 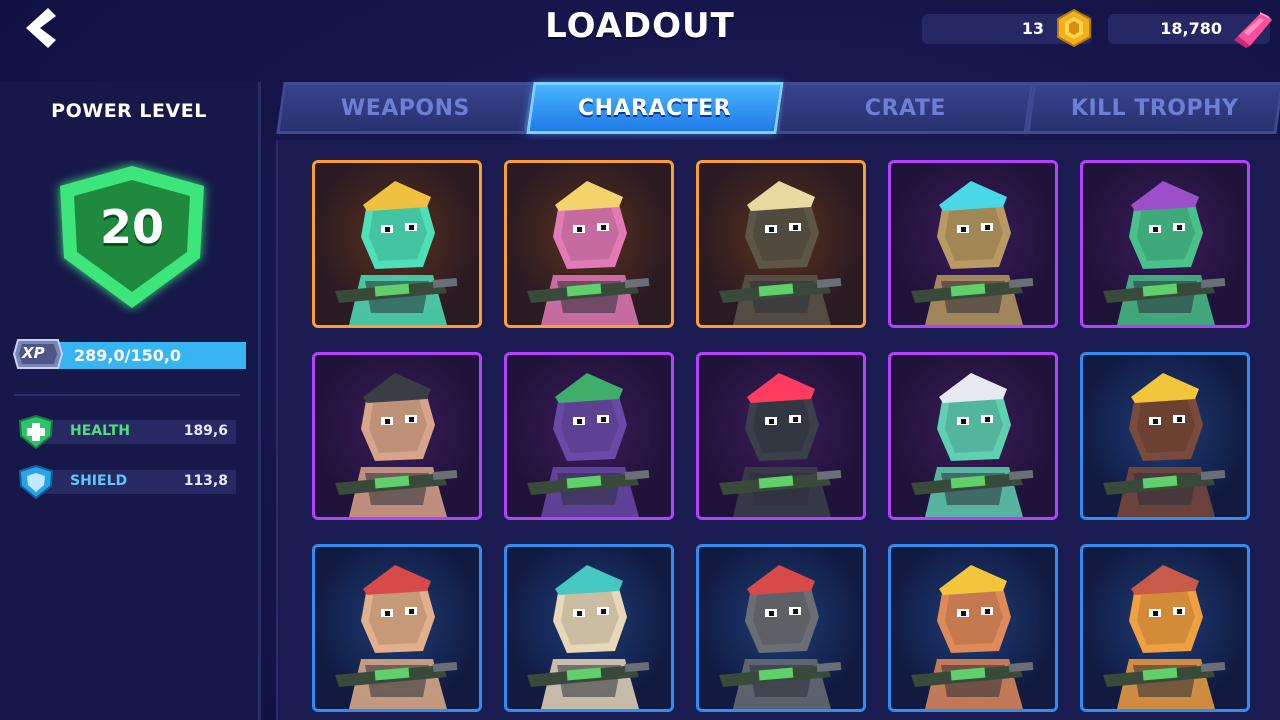 I want to click on pirate-octopus-icon, so click(x=588, y=445).